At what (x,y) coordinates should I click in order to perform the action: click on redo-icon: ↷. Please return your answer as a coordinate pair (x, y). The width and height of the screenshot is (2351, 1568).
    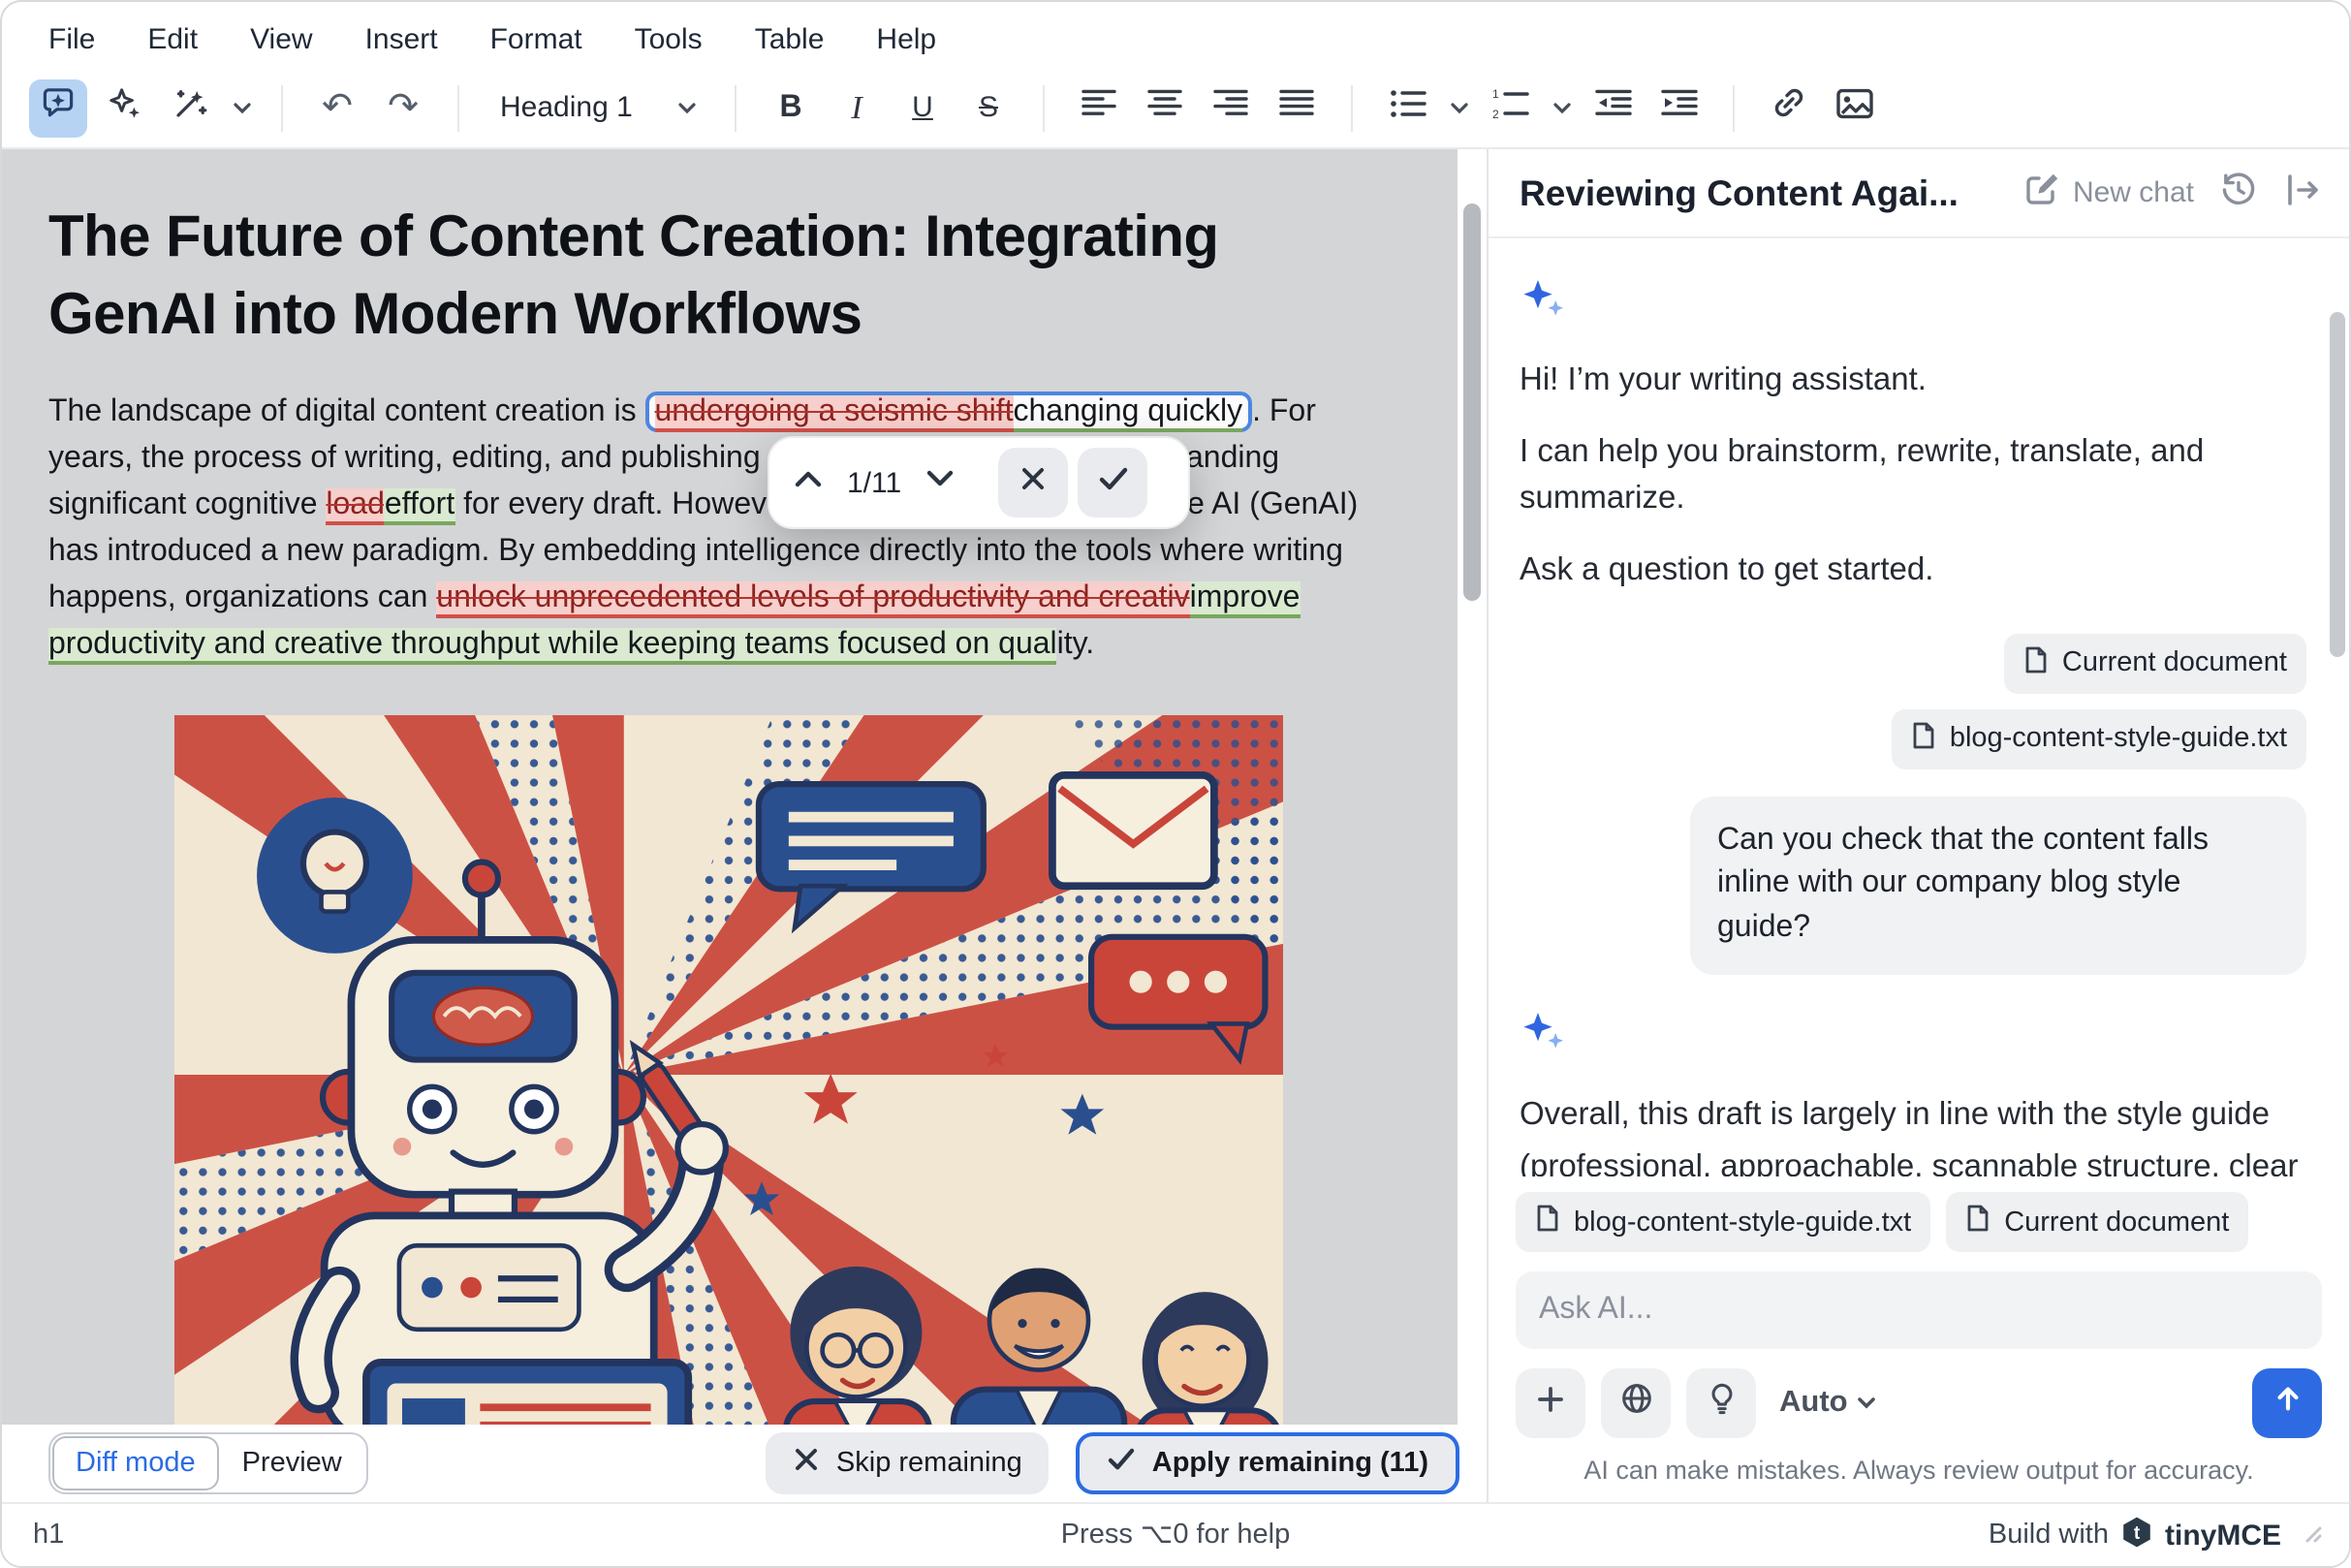
    Looking at the image, I should click on (403, 108).